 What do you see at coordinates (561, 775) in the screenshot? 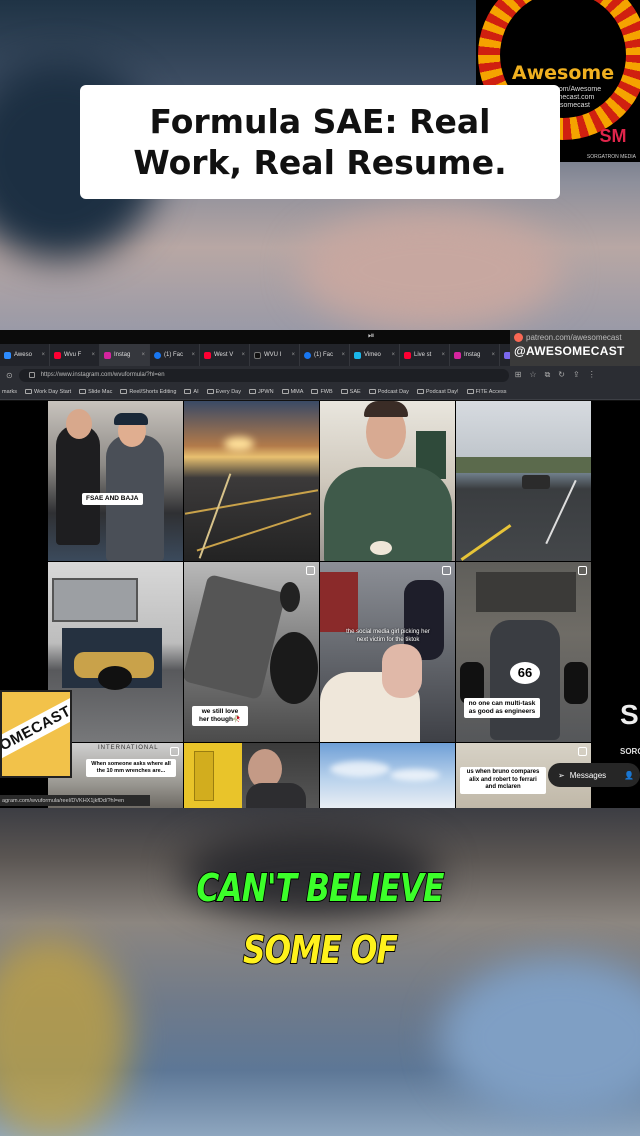
I see `send-icon: ➢` at bounding box center [561, 775].